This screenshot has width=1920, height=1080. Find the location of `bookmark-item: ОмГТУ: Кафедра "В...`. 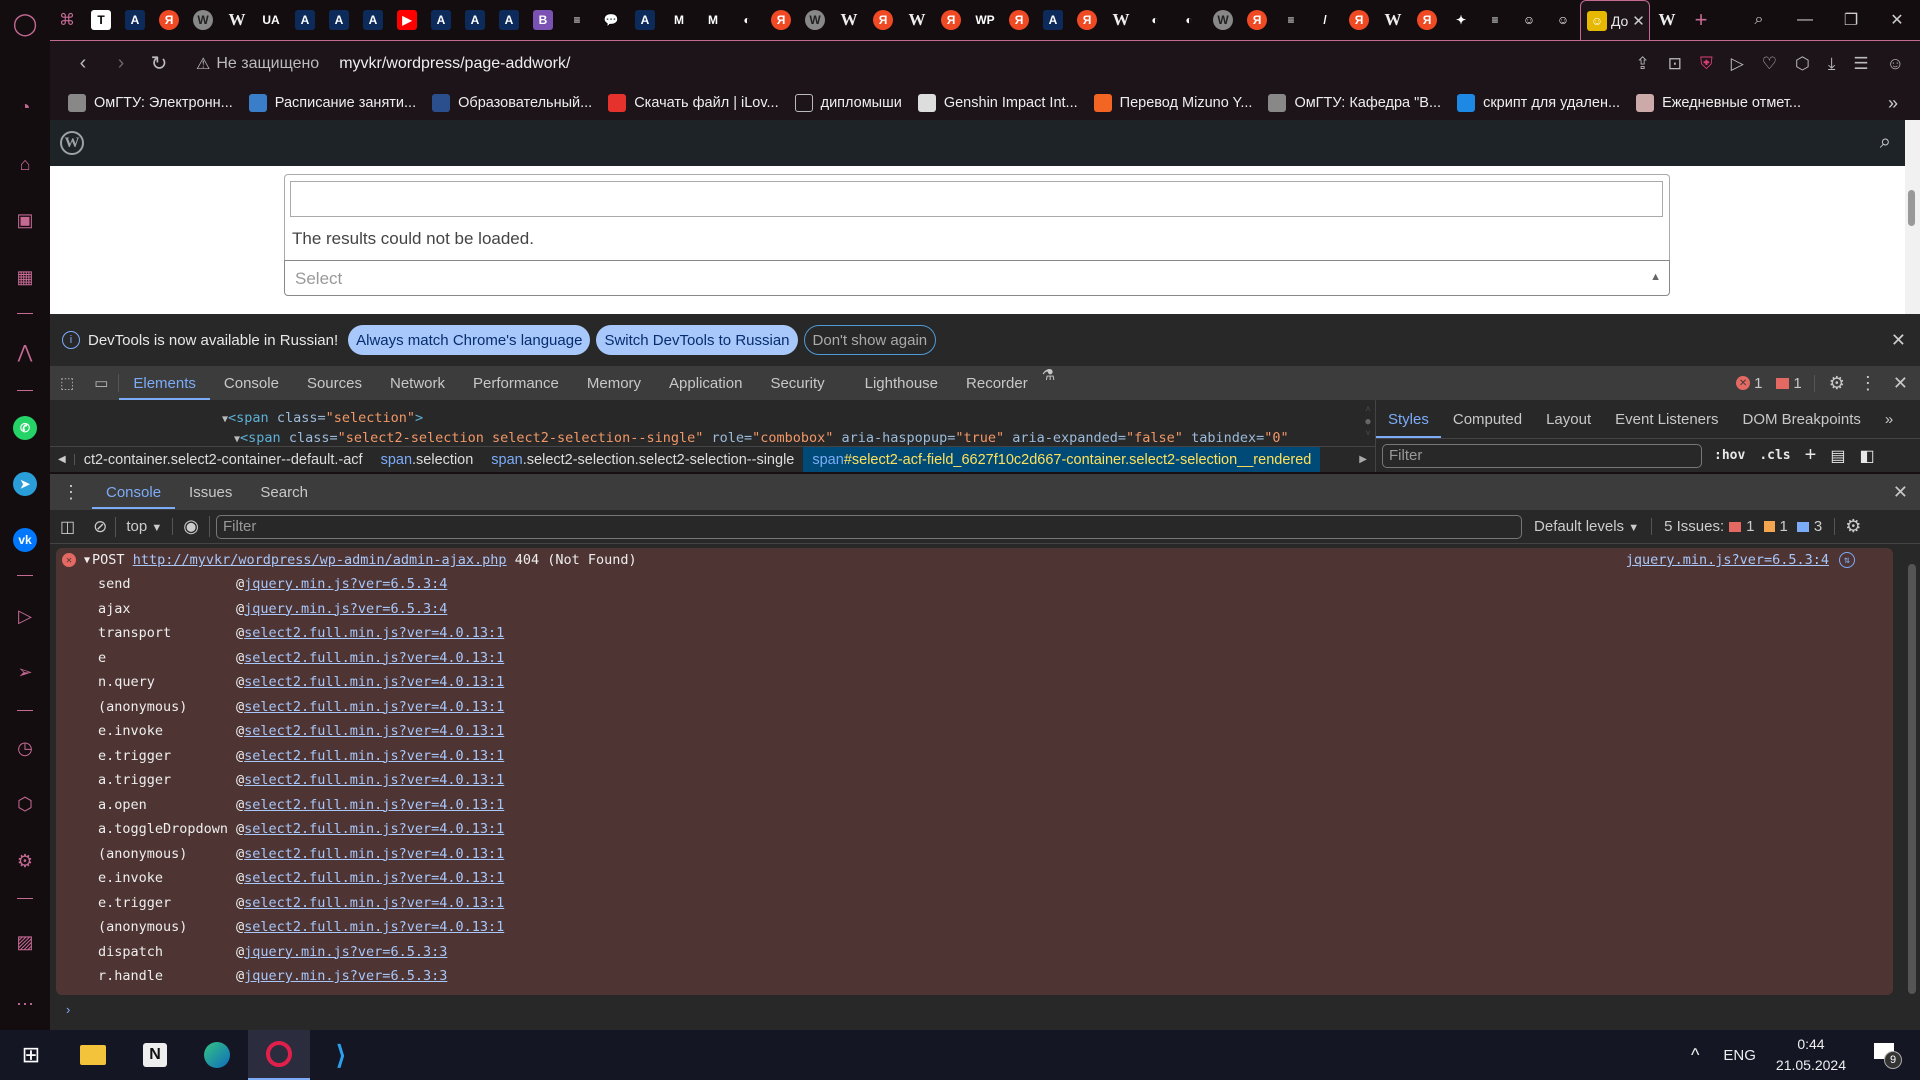

bookmark-item: ОмГТУ: Кафедра "В... is located at coordinates (1354, 103).